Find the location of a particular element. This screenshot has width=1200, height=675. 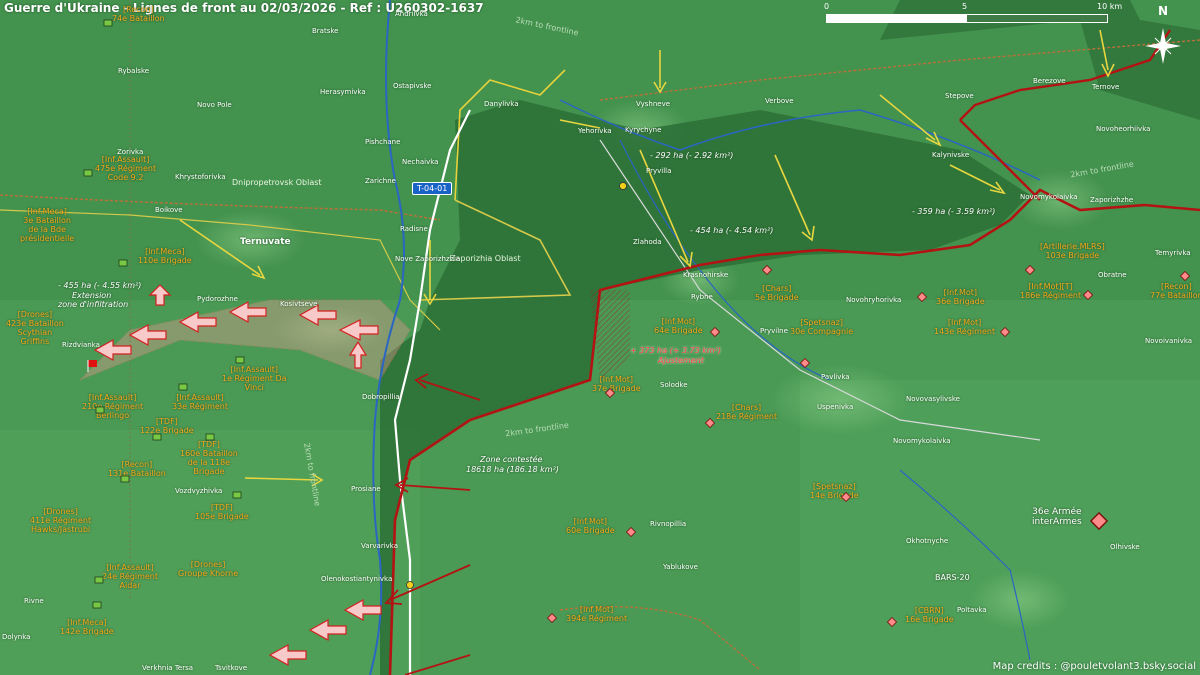

unit-label-line: [TDF] is located at coordinates (221, 507).